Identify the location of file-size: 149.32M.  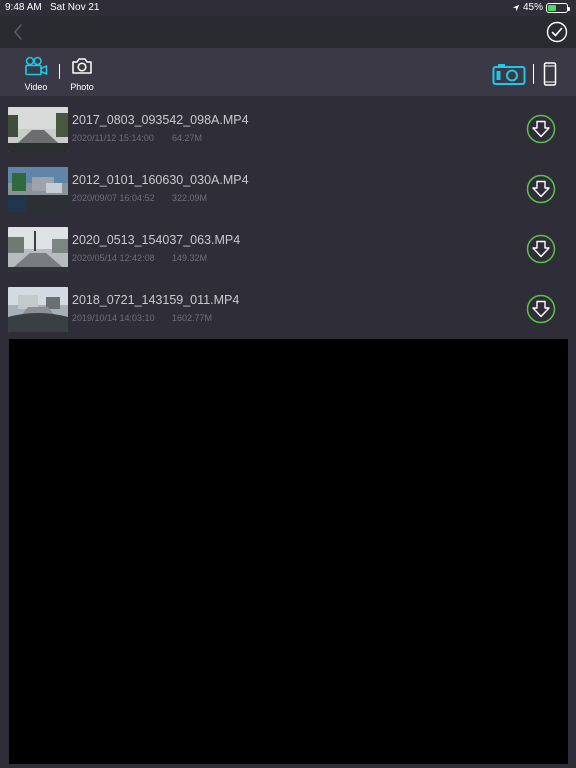
(190, 258).